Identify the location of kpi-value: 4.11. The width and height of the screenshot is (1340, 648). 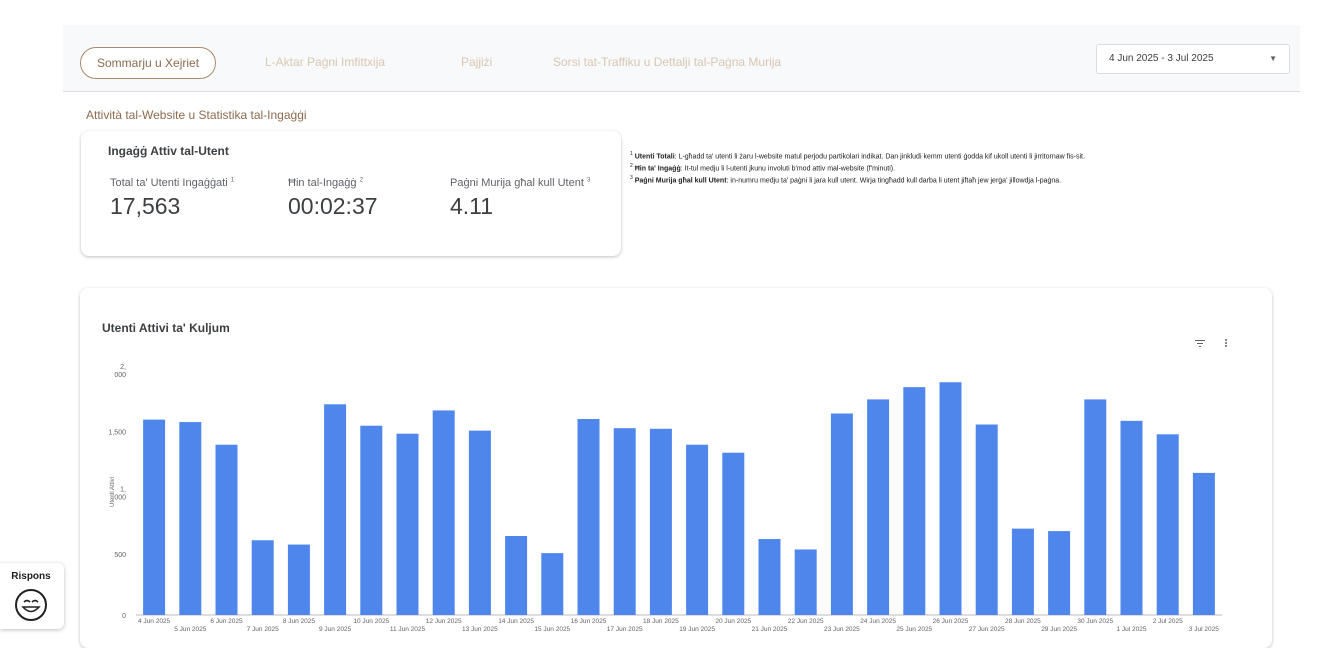
(472, 206).